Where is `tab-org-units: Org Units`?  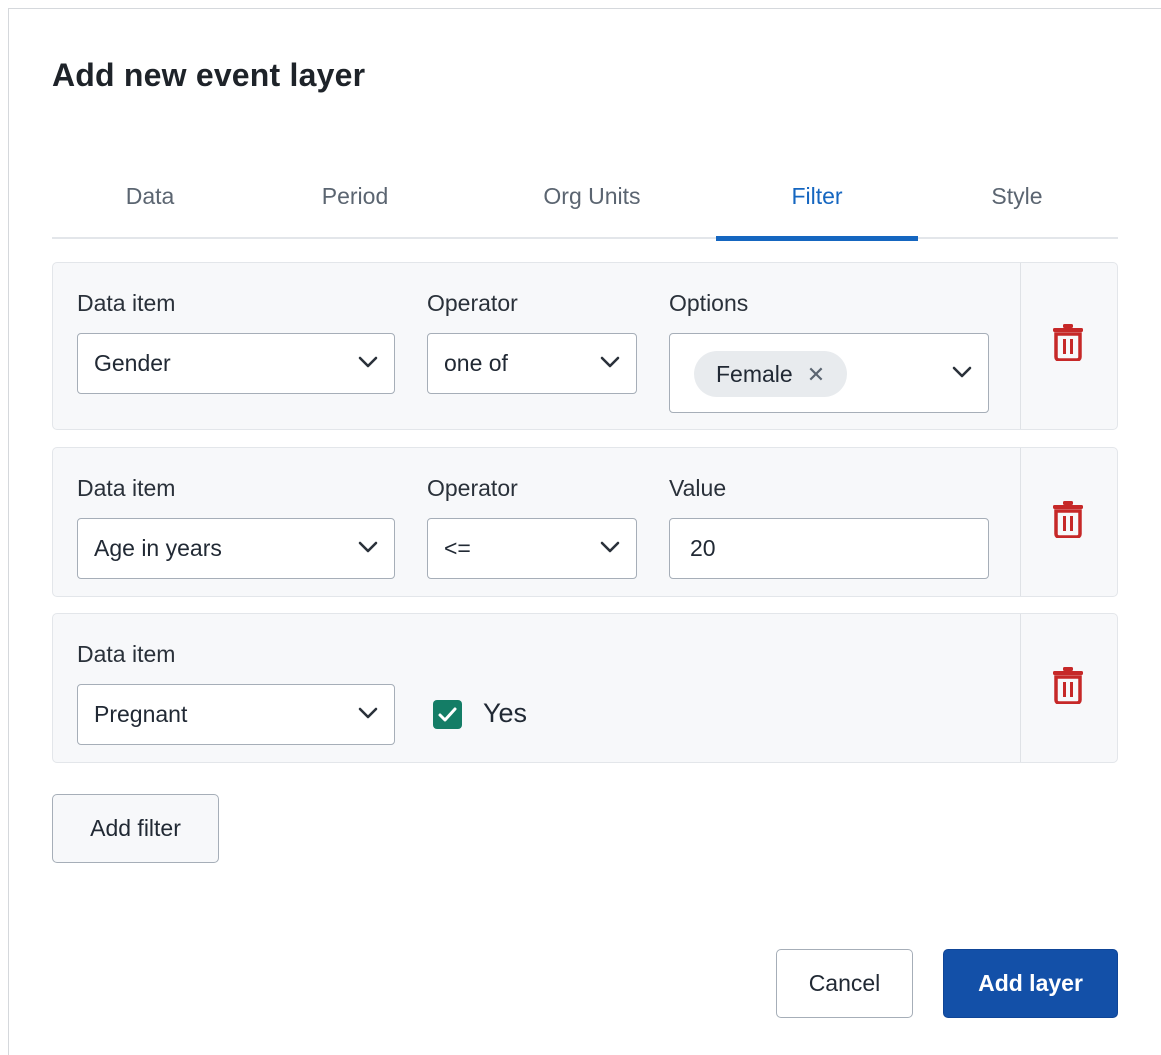
tab-org-units: Org Units is located at coordinates (592, 204).